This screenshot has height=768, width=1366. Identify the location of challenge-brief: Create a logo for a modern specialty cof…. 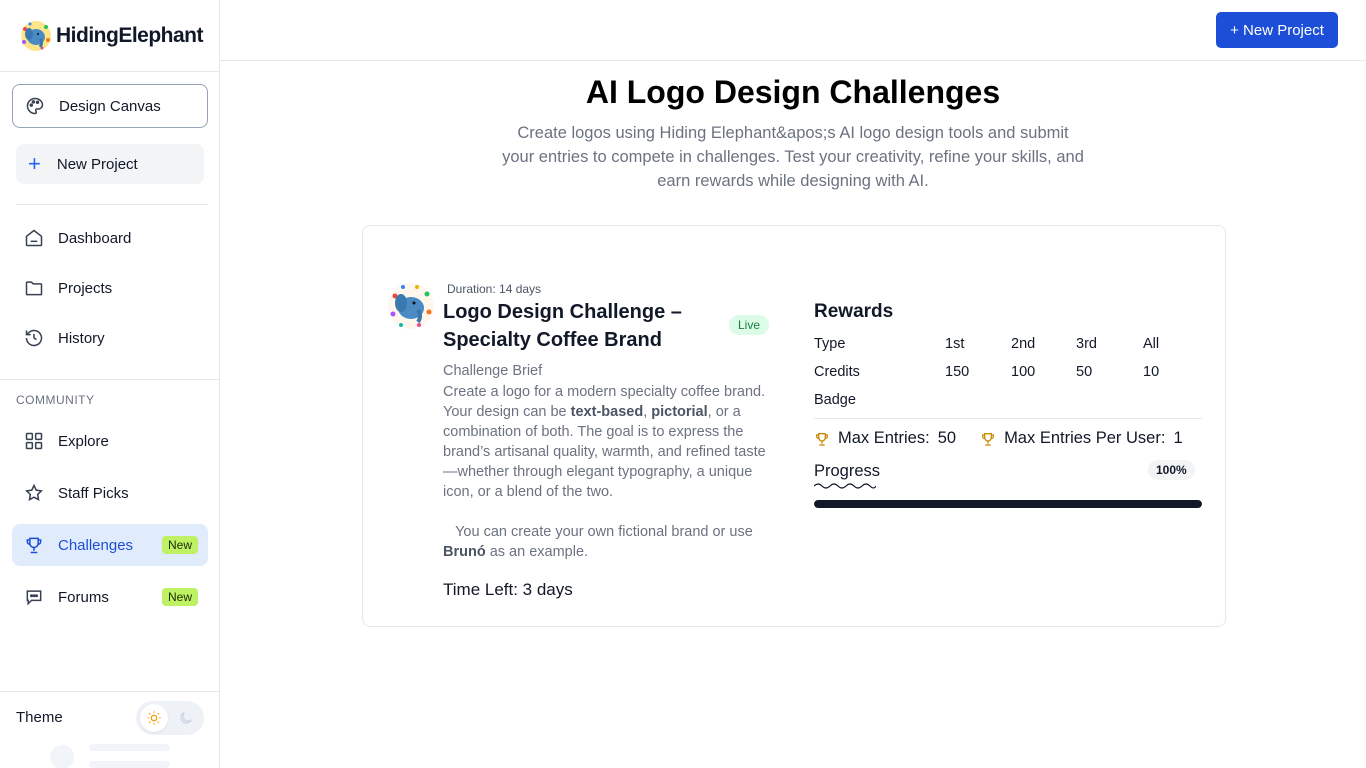
(611, 442).